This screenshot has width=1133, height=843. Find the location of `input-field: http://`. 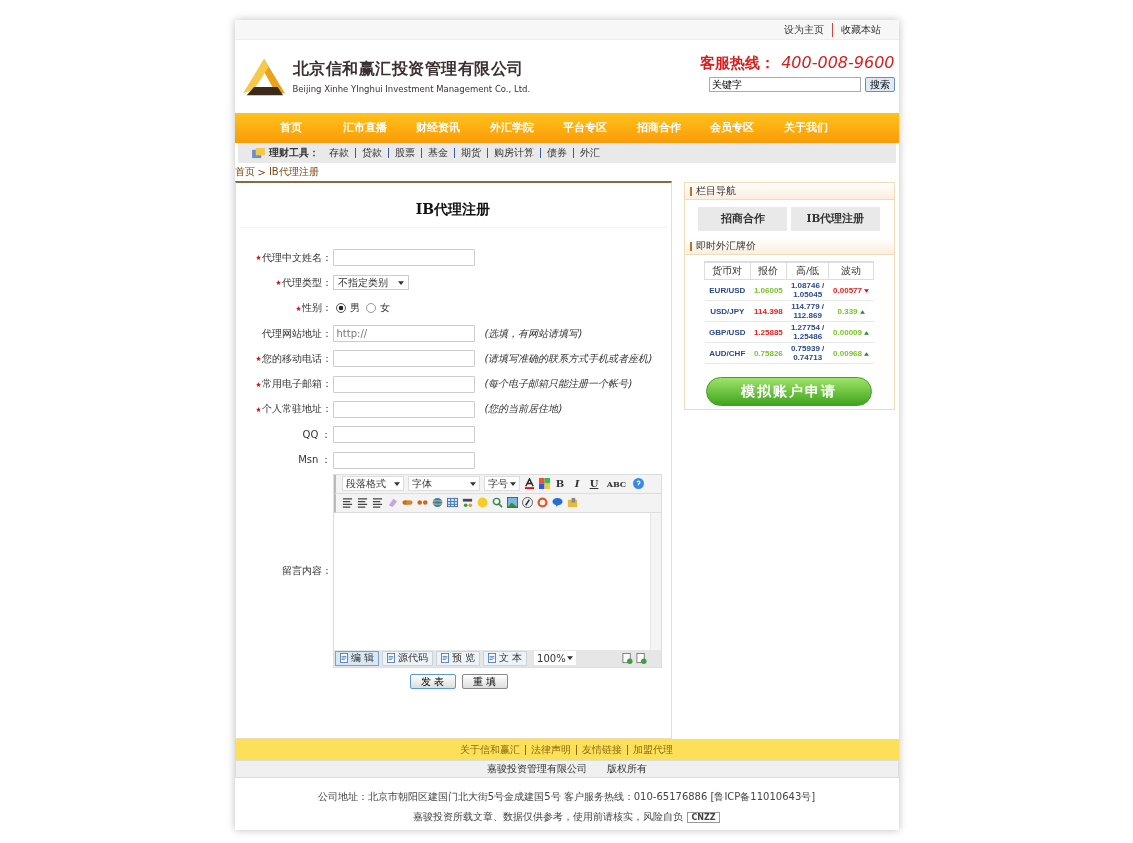

input-field: http:// is located at coordinates (403, 334).